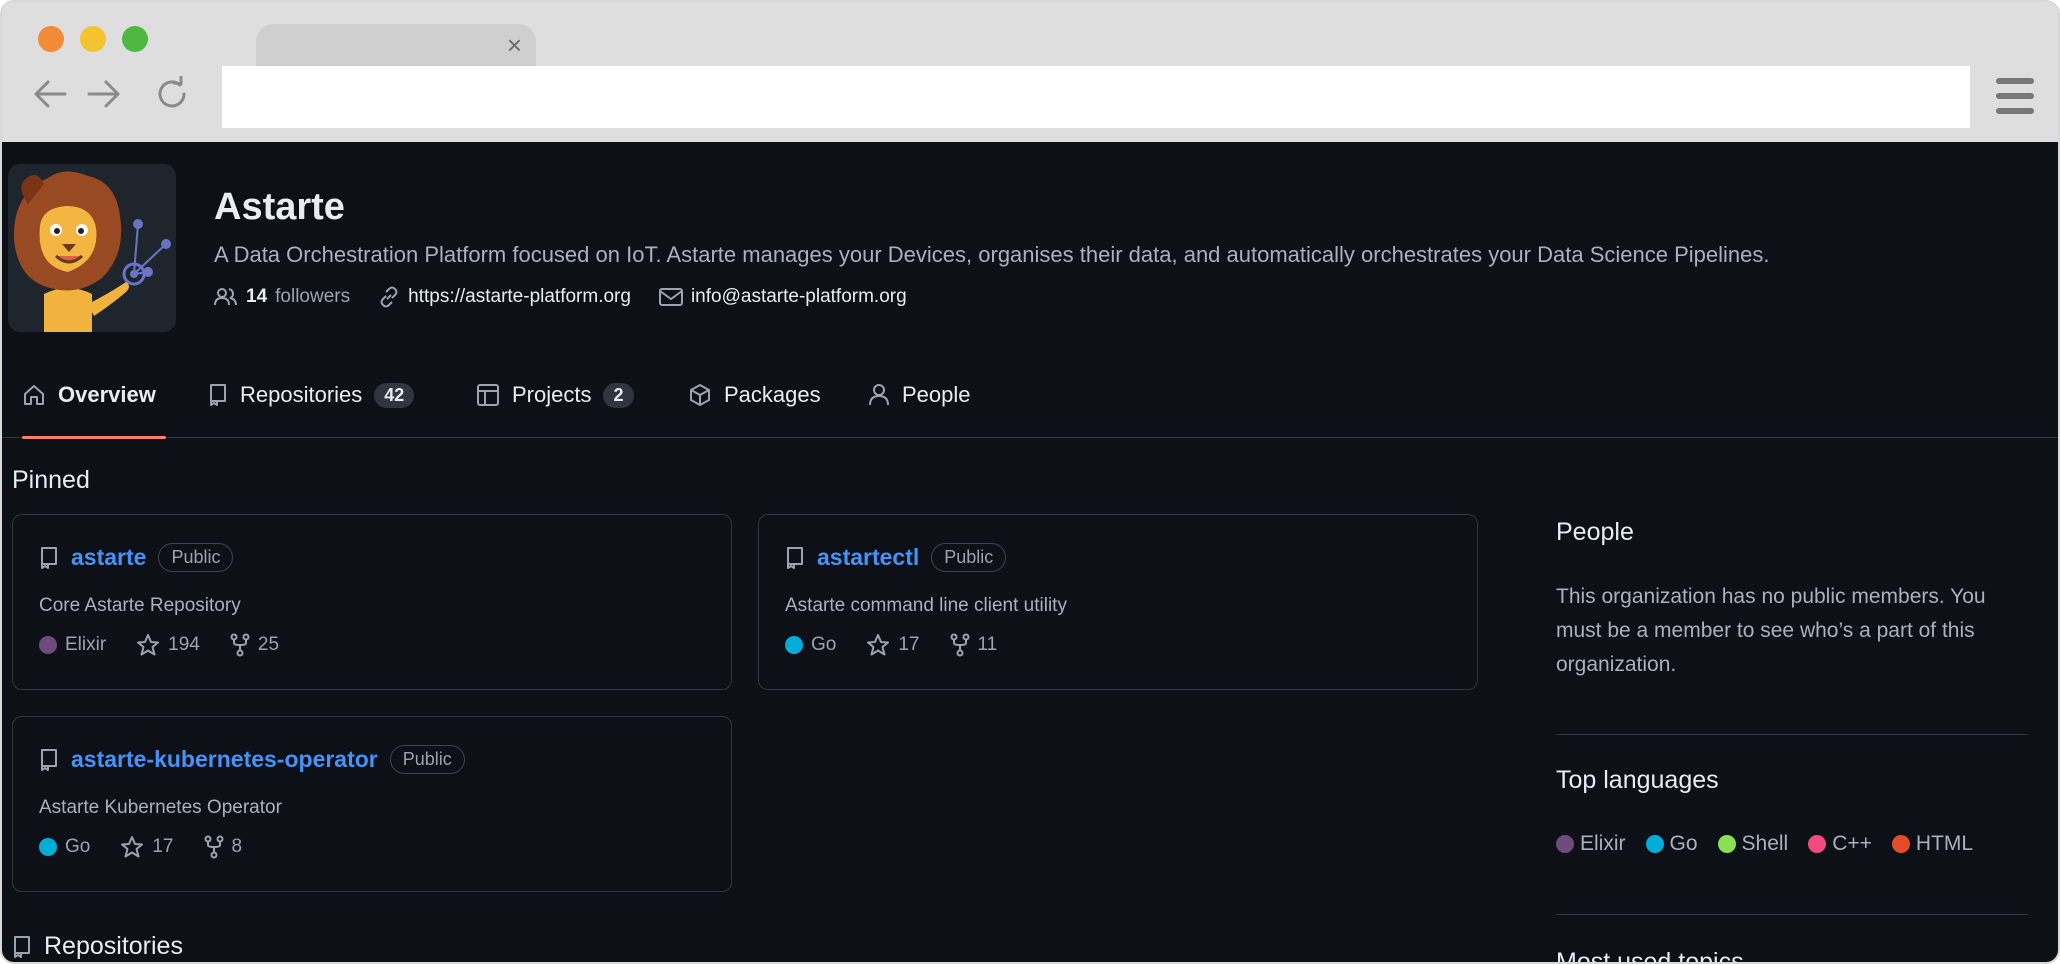 The image size is (2060, 964). What do you see at coordinates (301, 394) in the screenshot?
I see `tab-repositories-label: Repositories` at bounding box center [301, 394].